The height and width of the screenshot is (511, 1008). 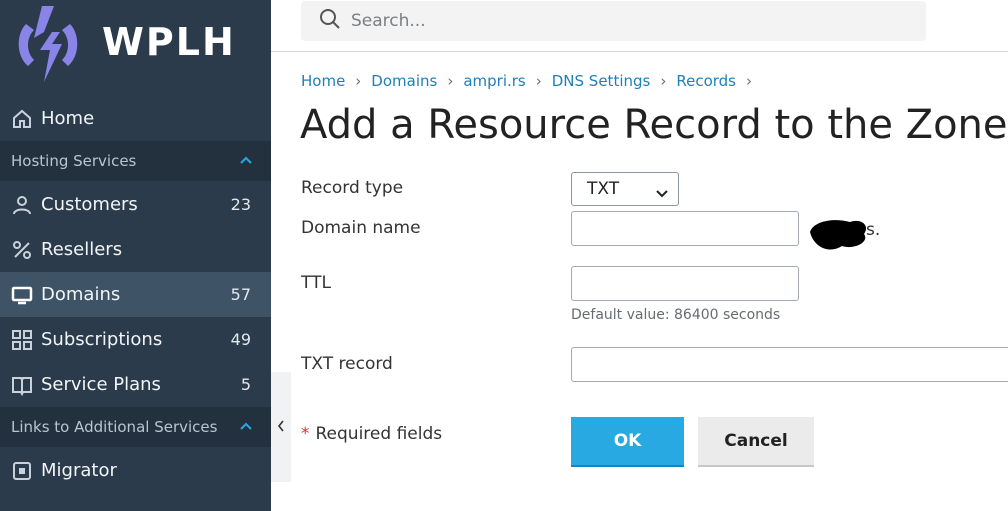 What do you see at coordinates (404, 81) in the screenshot?
I see `breadcrumb-domains: Domains` at bounding box center [404, 81].